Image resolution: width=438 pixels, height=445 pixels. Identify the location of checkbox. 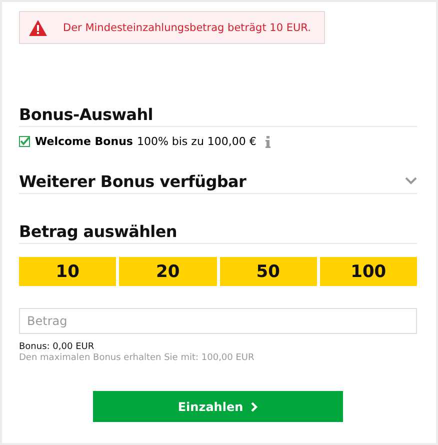
(24, 141).